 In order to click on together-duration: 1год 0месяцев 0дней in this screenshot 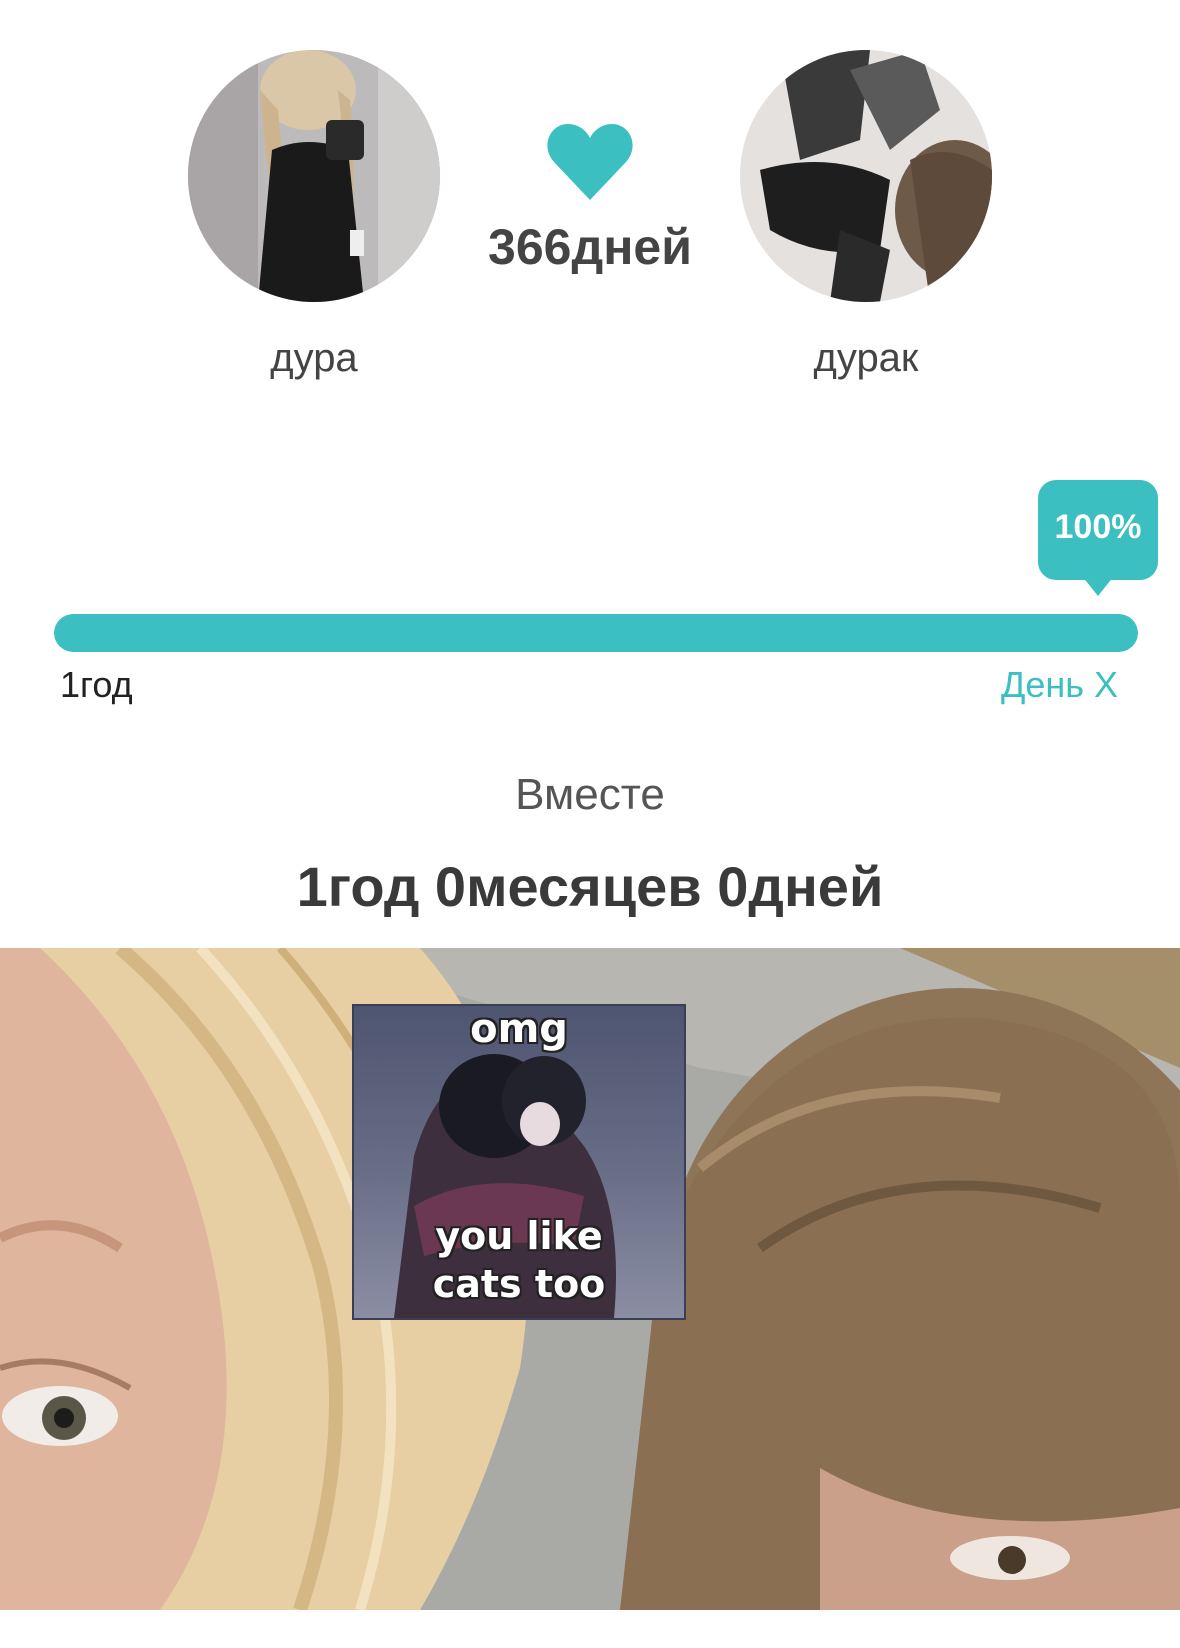, I will do `click(590, 886)`.